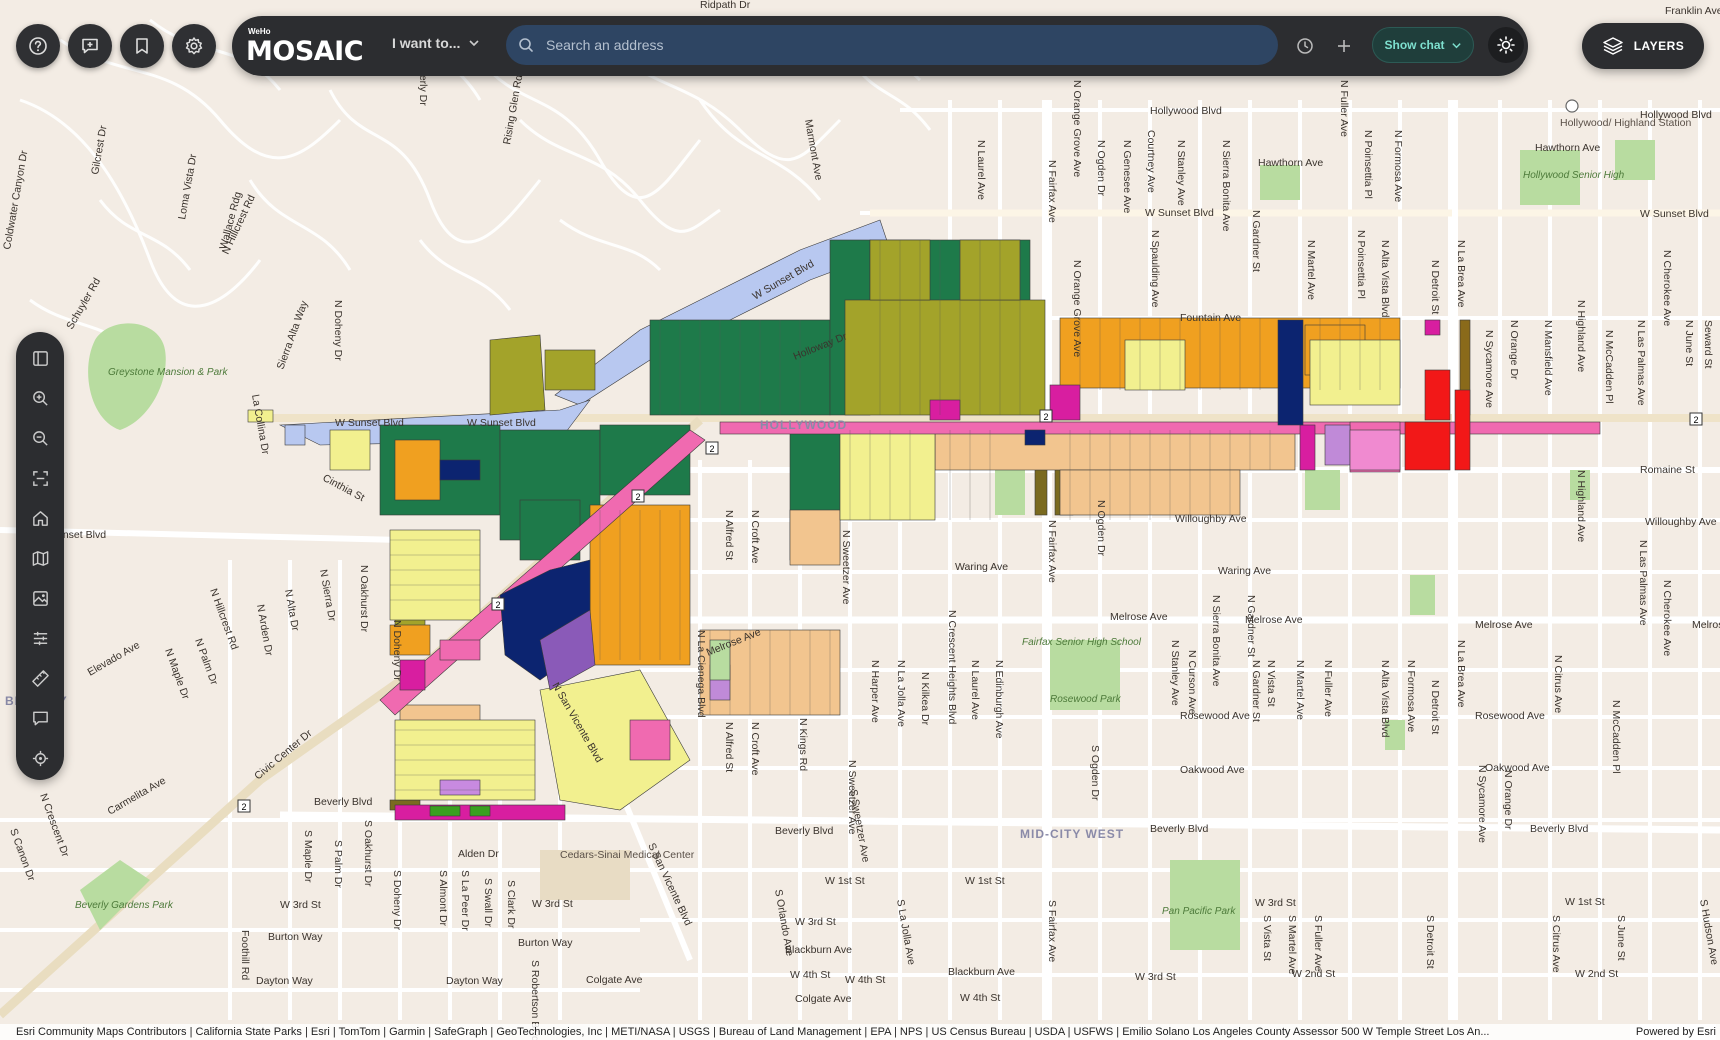  I want to click on svg-text: N Alta Vista Blvd, so click(1385, 279).